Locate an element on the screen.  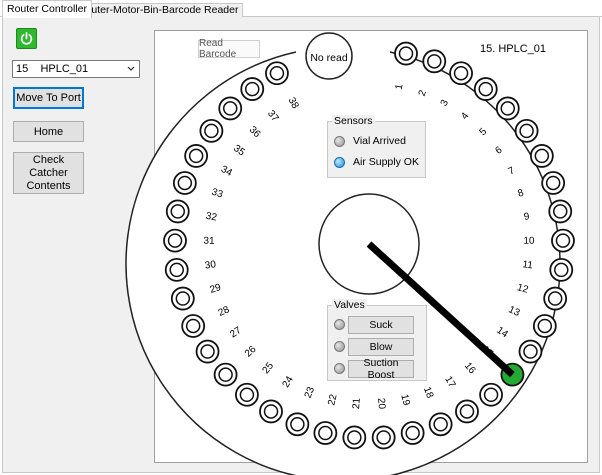
no-read-label: No read is located at coordinates (329, 58).